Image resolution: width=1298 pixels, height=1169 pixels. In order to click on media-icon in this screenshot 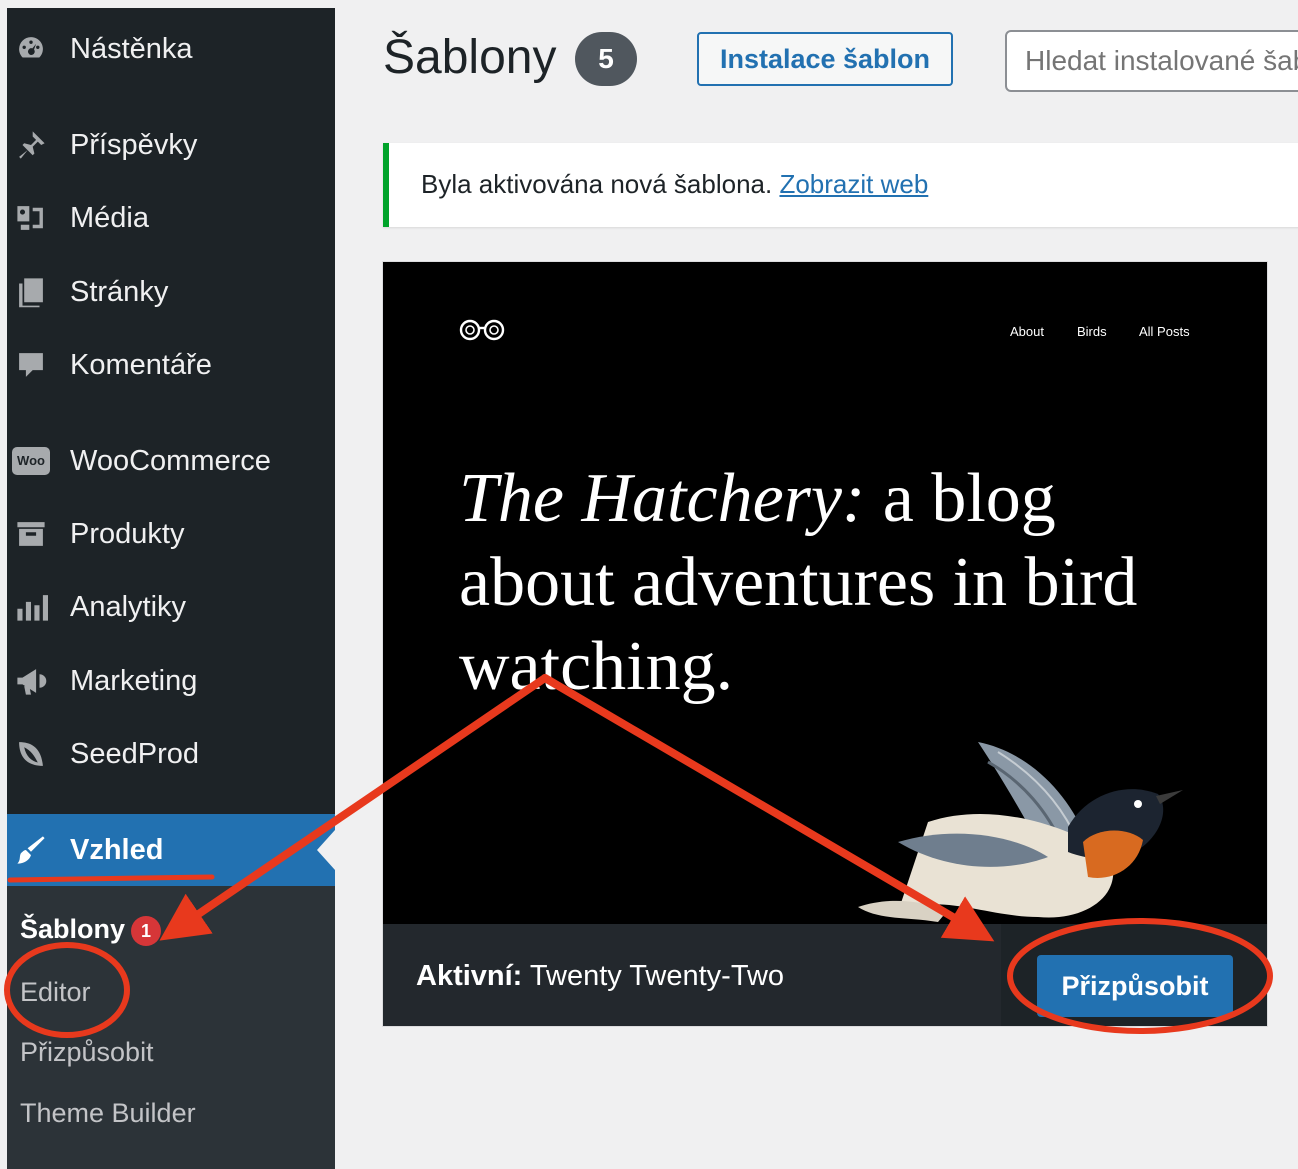, I will do `click(31, 218)`.